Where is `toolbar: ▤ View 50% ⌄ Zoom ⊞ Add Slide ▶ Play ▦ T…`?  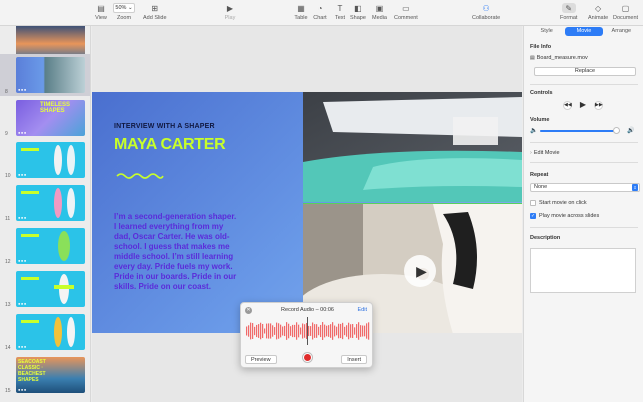 toolbar: ▤ View 50% ⌄ Zoom ⊞ Add Slide ▶ Play ▦ T… is located at coordinates (321, 13).